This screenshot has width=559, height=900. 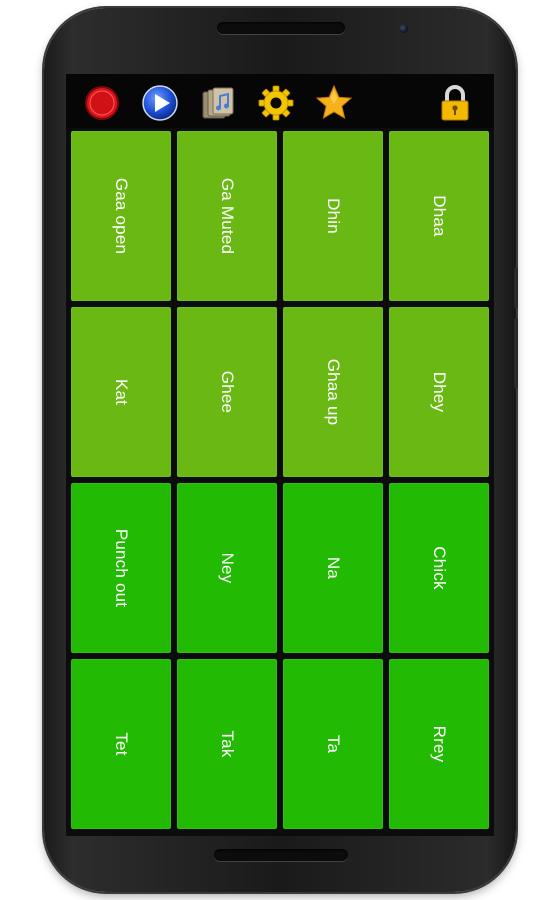 What do you see at coordinates (403, 28) in the screenshot?
I see `front-camera` at bounding box center [403, 28].